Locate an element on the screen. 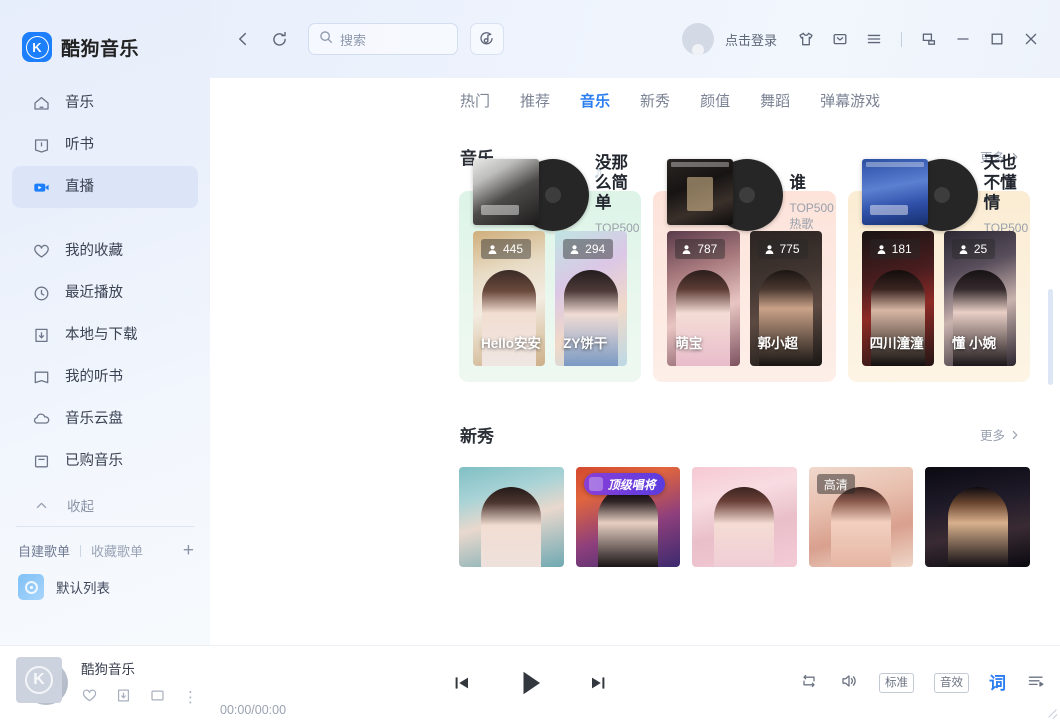  minimize-icon is located at coordinates (963, 39).